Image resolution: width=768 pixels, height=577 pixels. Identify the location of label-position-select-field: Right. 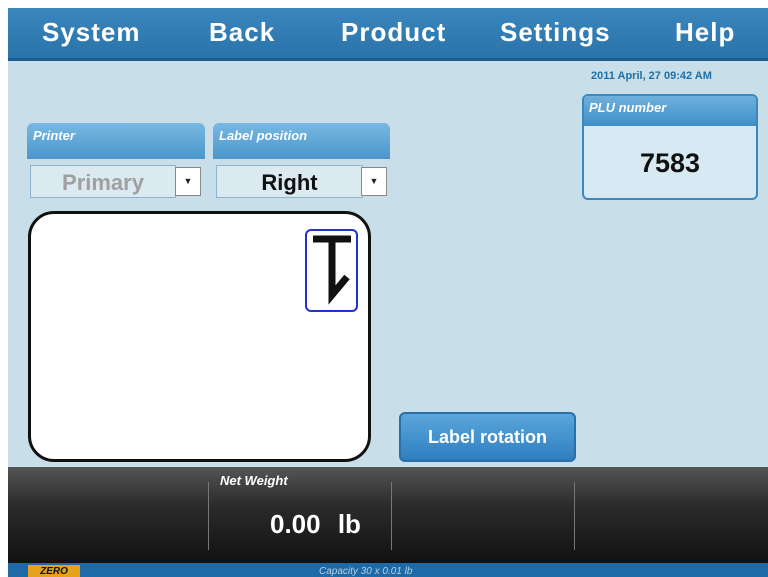
(289, 181).